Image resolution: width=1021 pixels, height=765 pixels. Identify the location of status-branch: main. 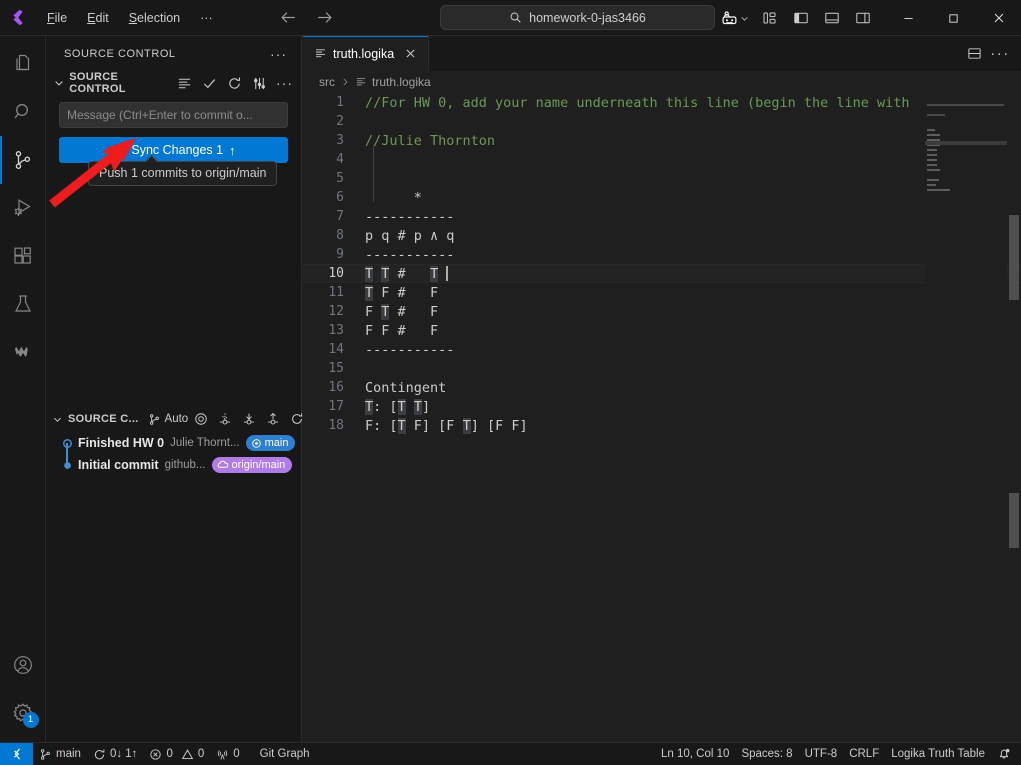
(60, 754).